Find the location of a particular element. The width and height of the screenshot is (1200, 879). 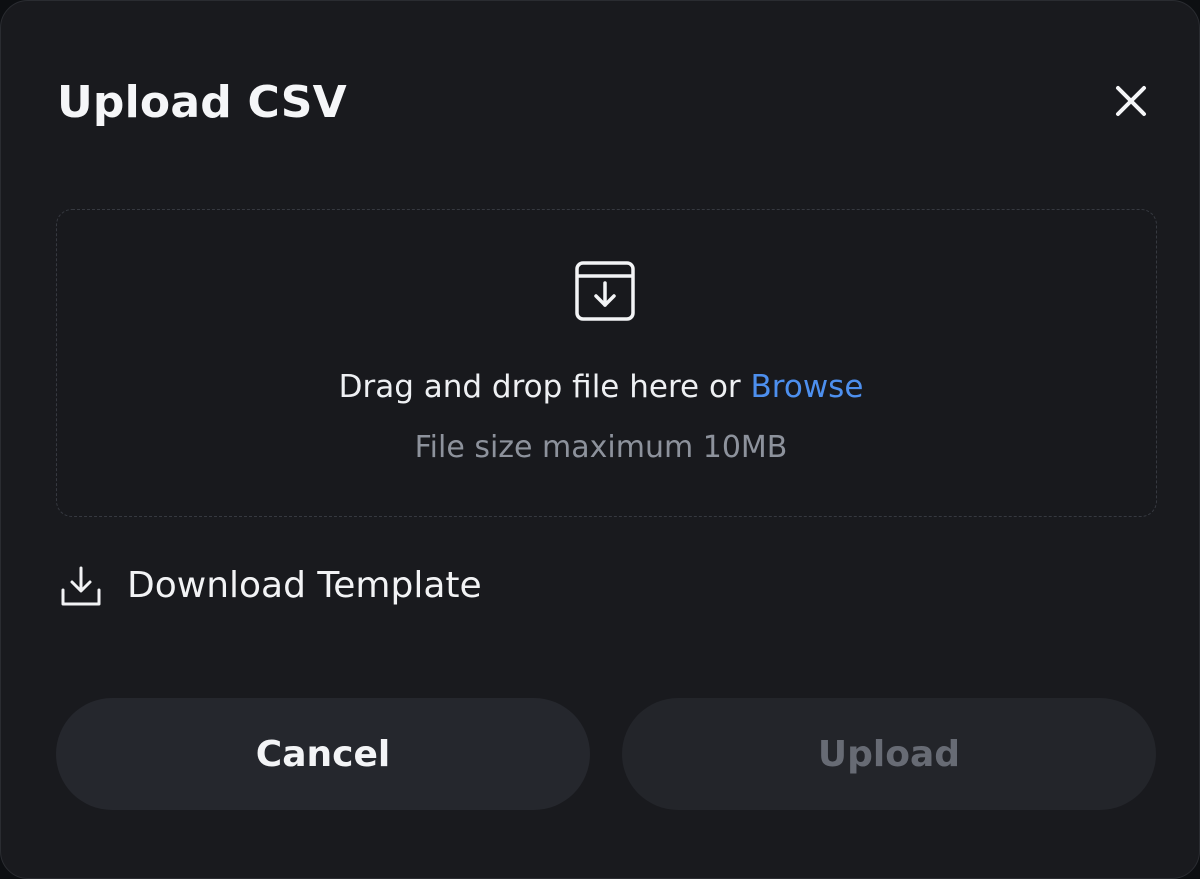

dropzone-instructions: Drag and drop file here or Browse is located at coordinates (600, 387).